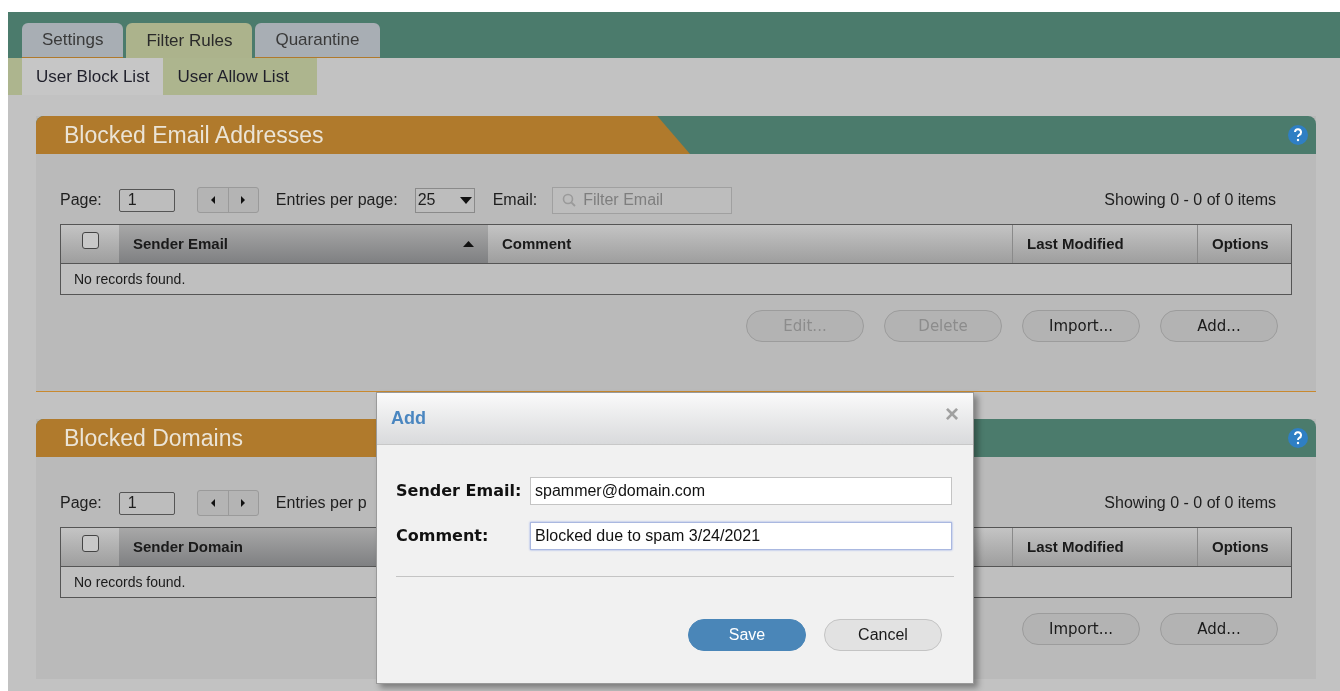  What do you see at coordinates (73, 40) in the screenshot?
I see `tab: Settings` at bounding box center [73, 40].